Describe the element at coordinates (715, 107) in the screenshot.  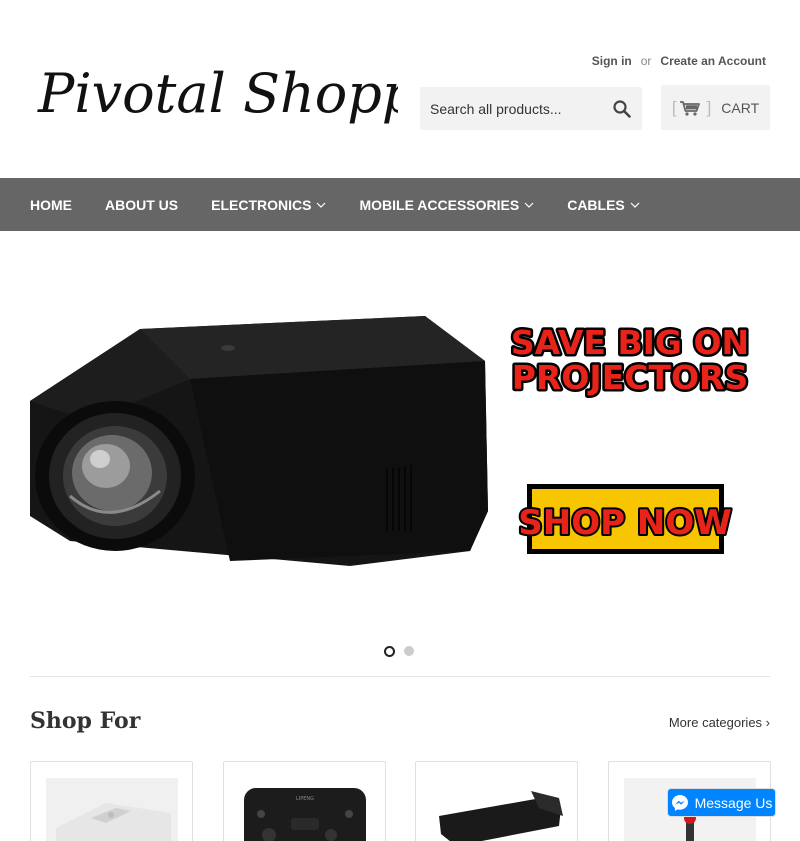
I see `cart-button: [ ] CART` at that location.